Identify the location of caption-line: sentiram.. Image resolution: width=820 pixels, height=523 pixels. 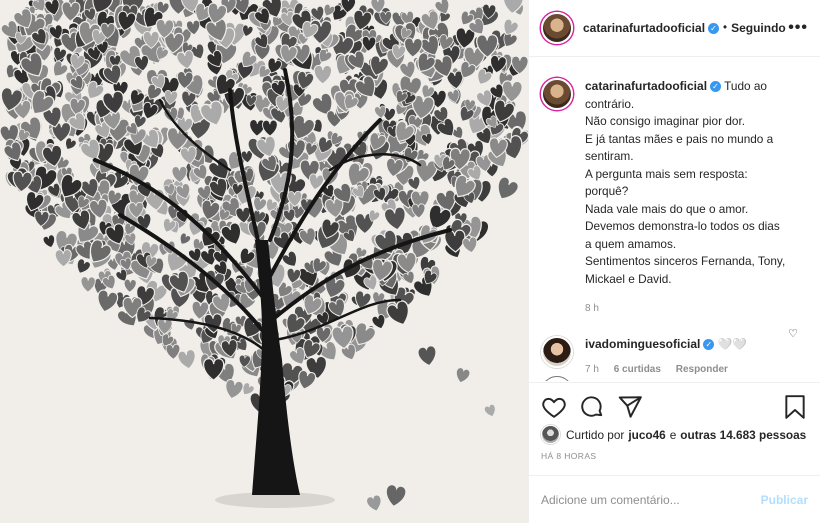
(609, 156).